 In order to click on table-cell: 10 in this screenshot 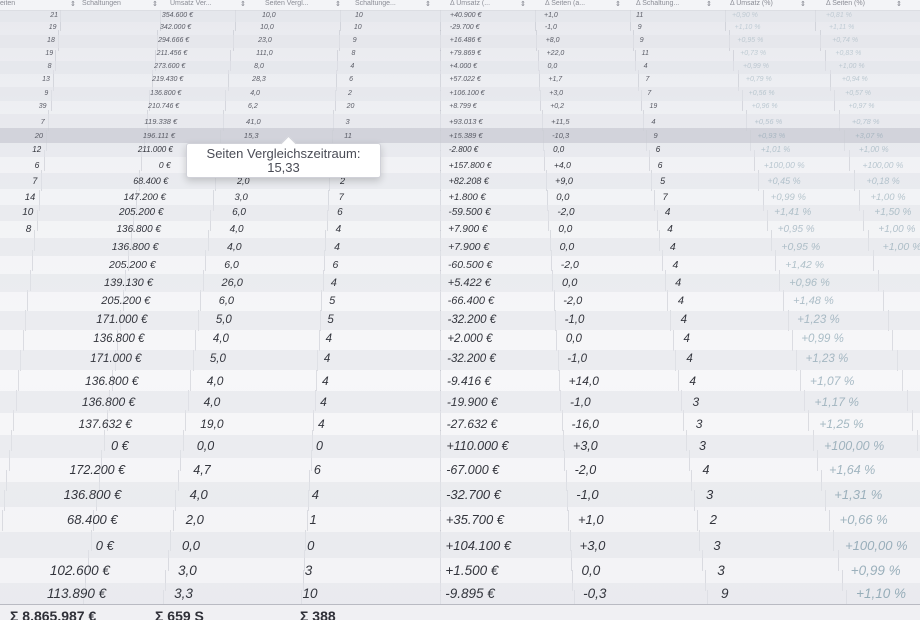, I will do `click(310, 593)`.